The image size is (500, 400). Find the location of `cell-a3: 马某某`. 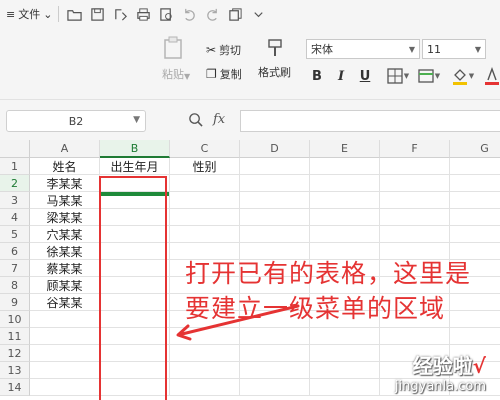

cell-a3: 马某某 is located at coordinates (65, 200).